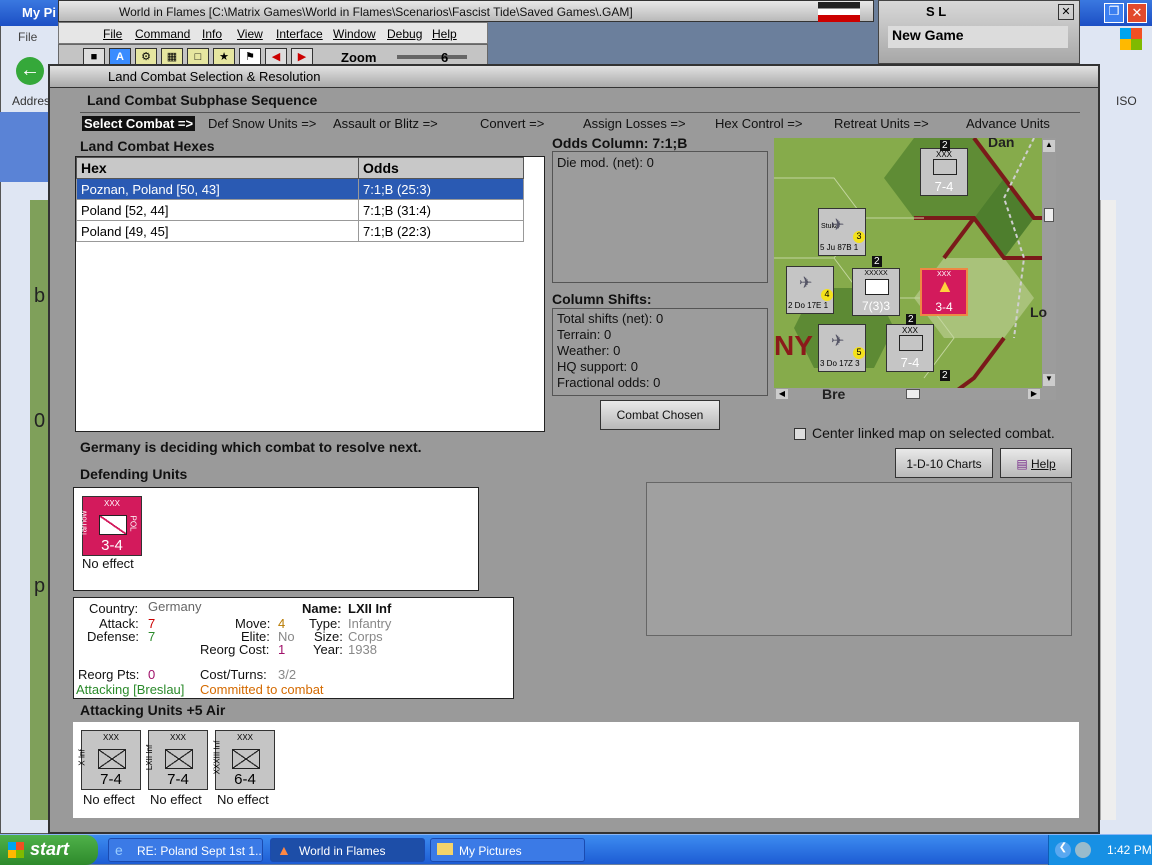 The height and width of the screenshot is (865, 1152). Describe the element at coordinates (910, 362) in the screenshot. I see `unit-value: 7-4` at that location.